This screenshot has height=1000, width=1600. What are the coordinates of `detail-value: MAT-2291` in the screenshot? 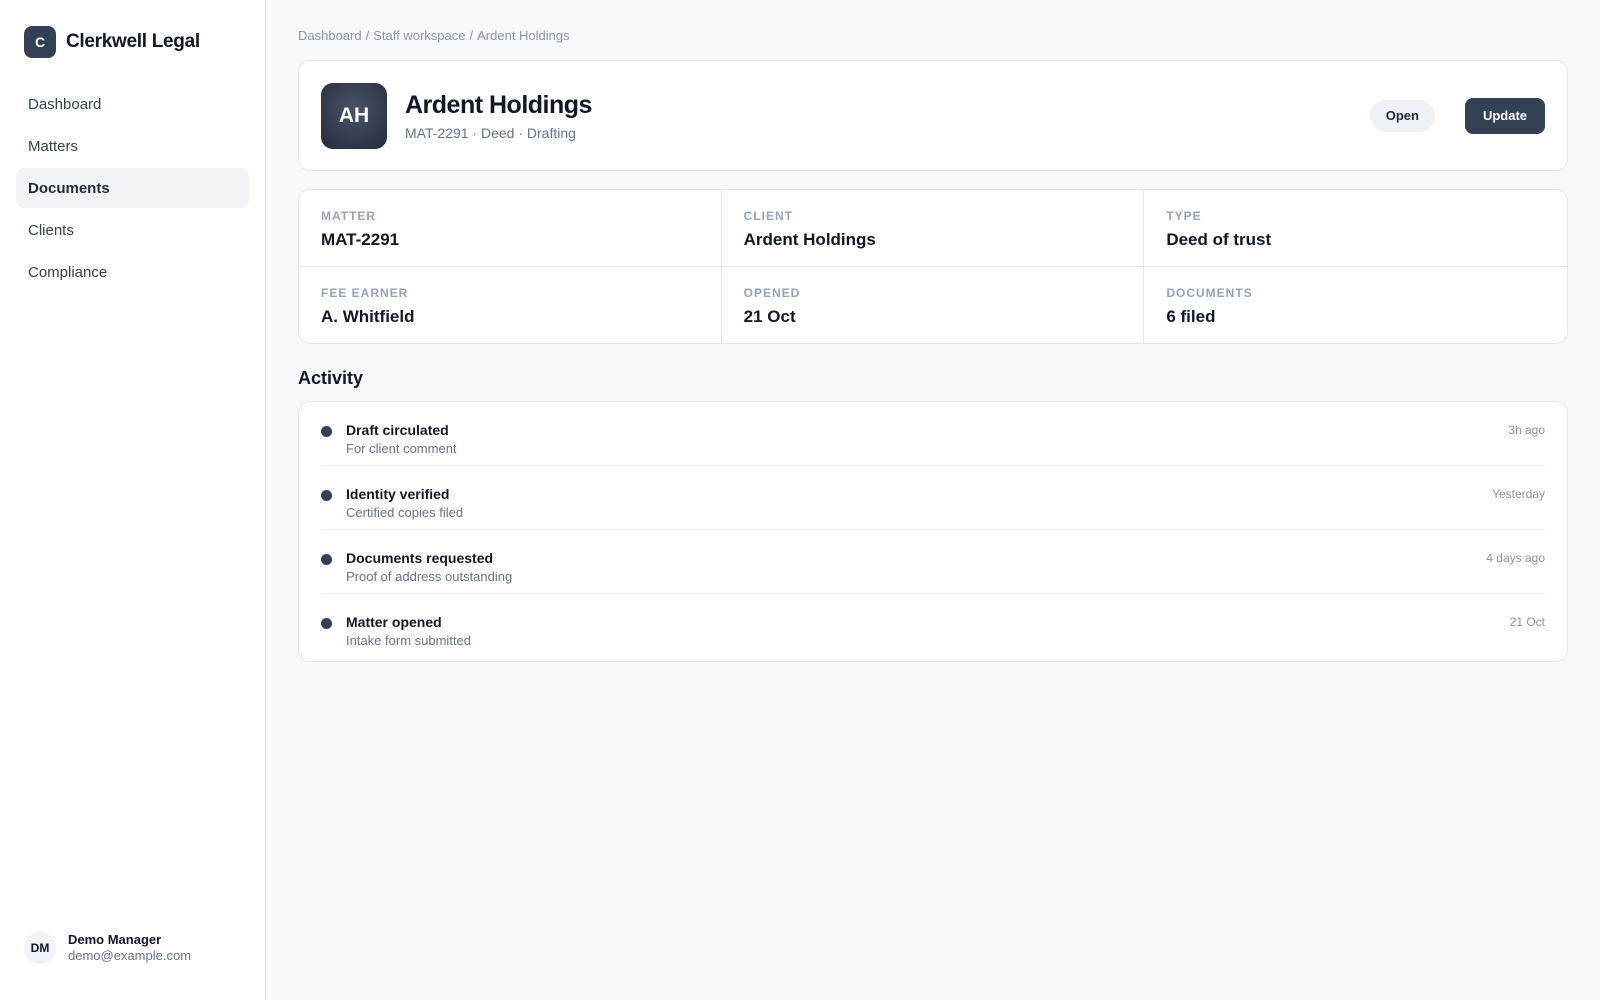 It's located at (360, 239).